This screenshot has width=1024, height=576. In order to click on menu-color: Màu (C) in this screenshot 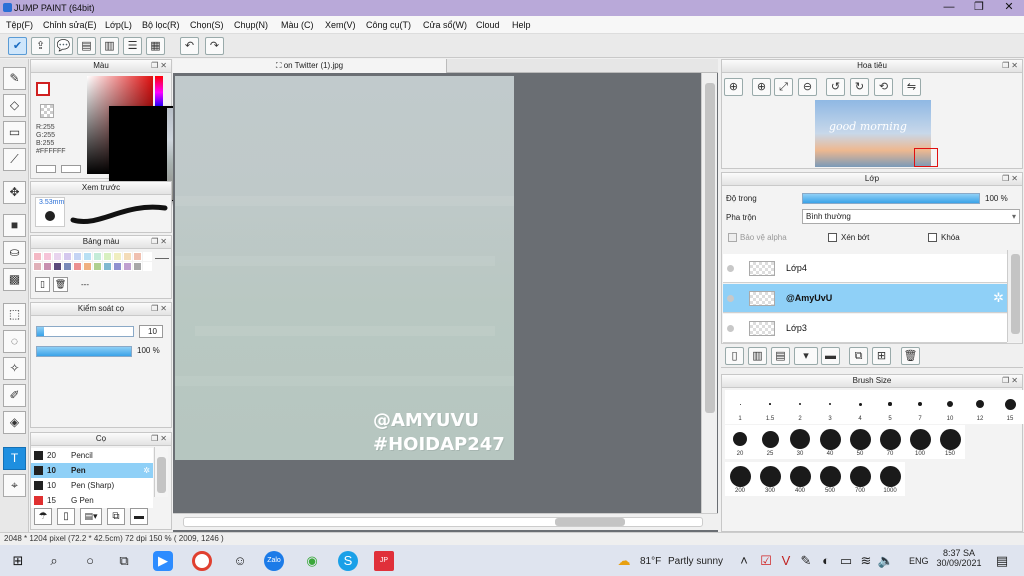, I will do `click(297, 25)`.